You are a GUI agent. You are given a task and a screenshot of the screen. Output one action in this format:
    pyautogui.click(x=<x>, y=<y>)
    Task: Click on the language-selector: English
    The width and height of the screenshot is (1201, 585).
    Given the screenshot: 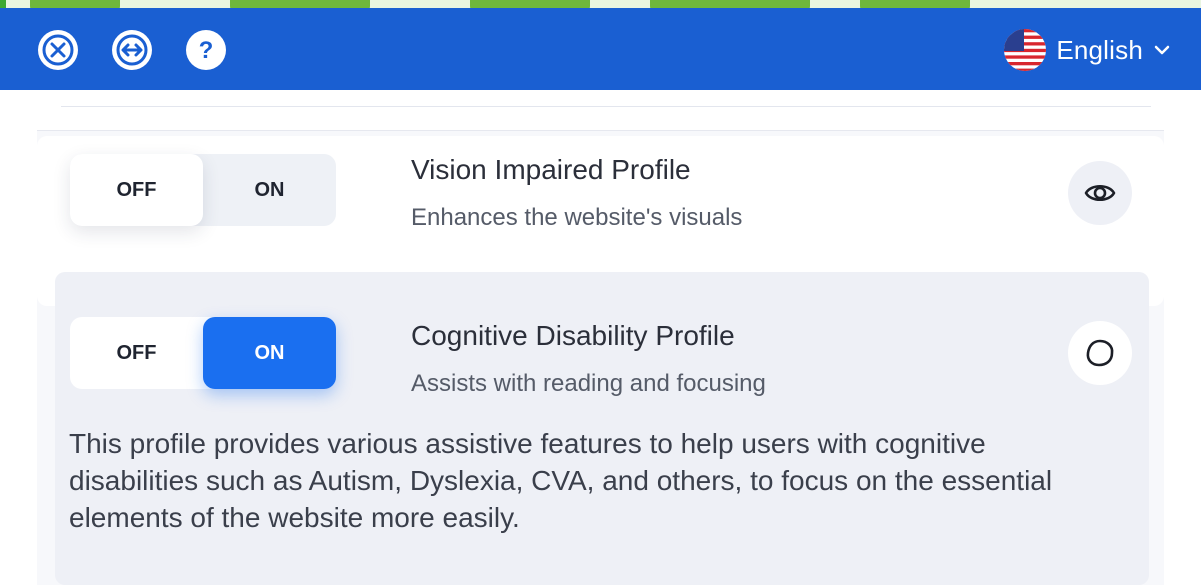 What is the action you would take?
    pyautogui.click(x=1087, y=50)
    